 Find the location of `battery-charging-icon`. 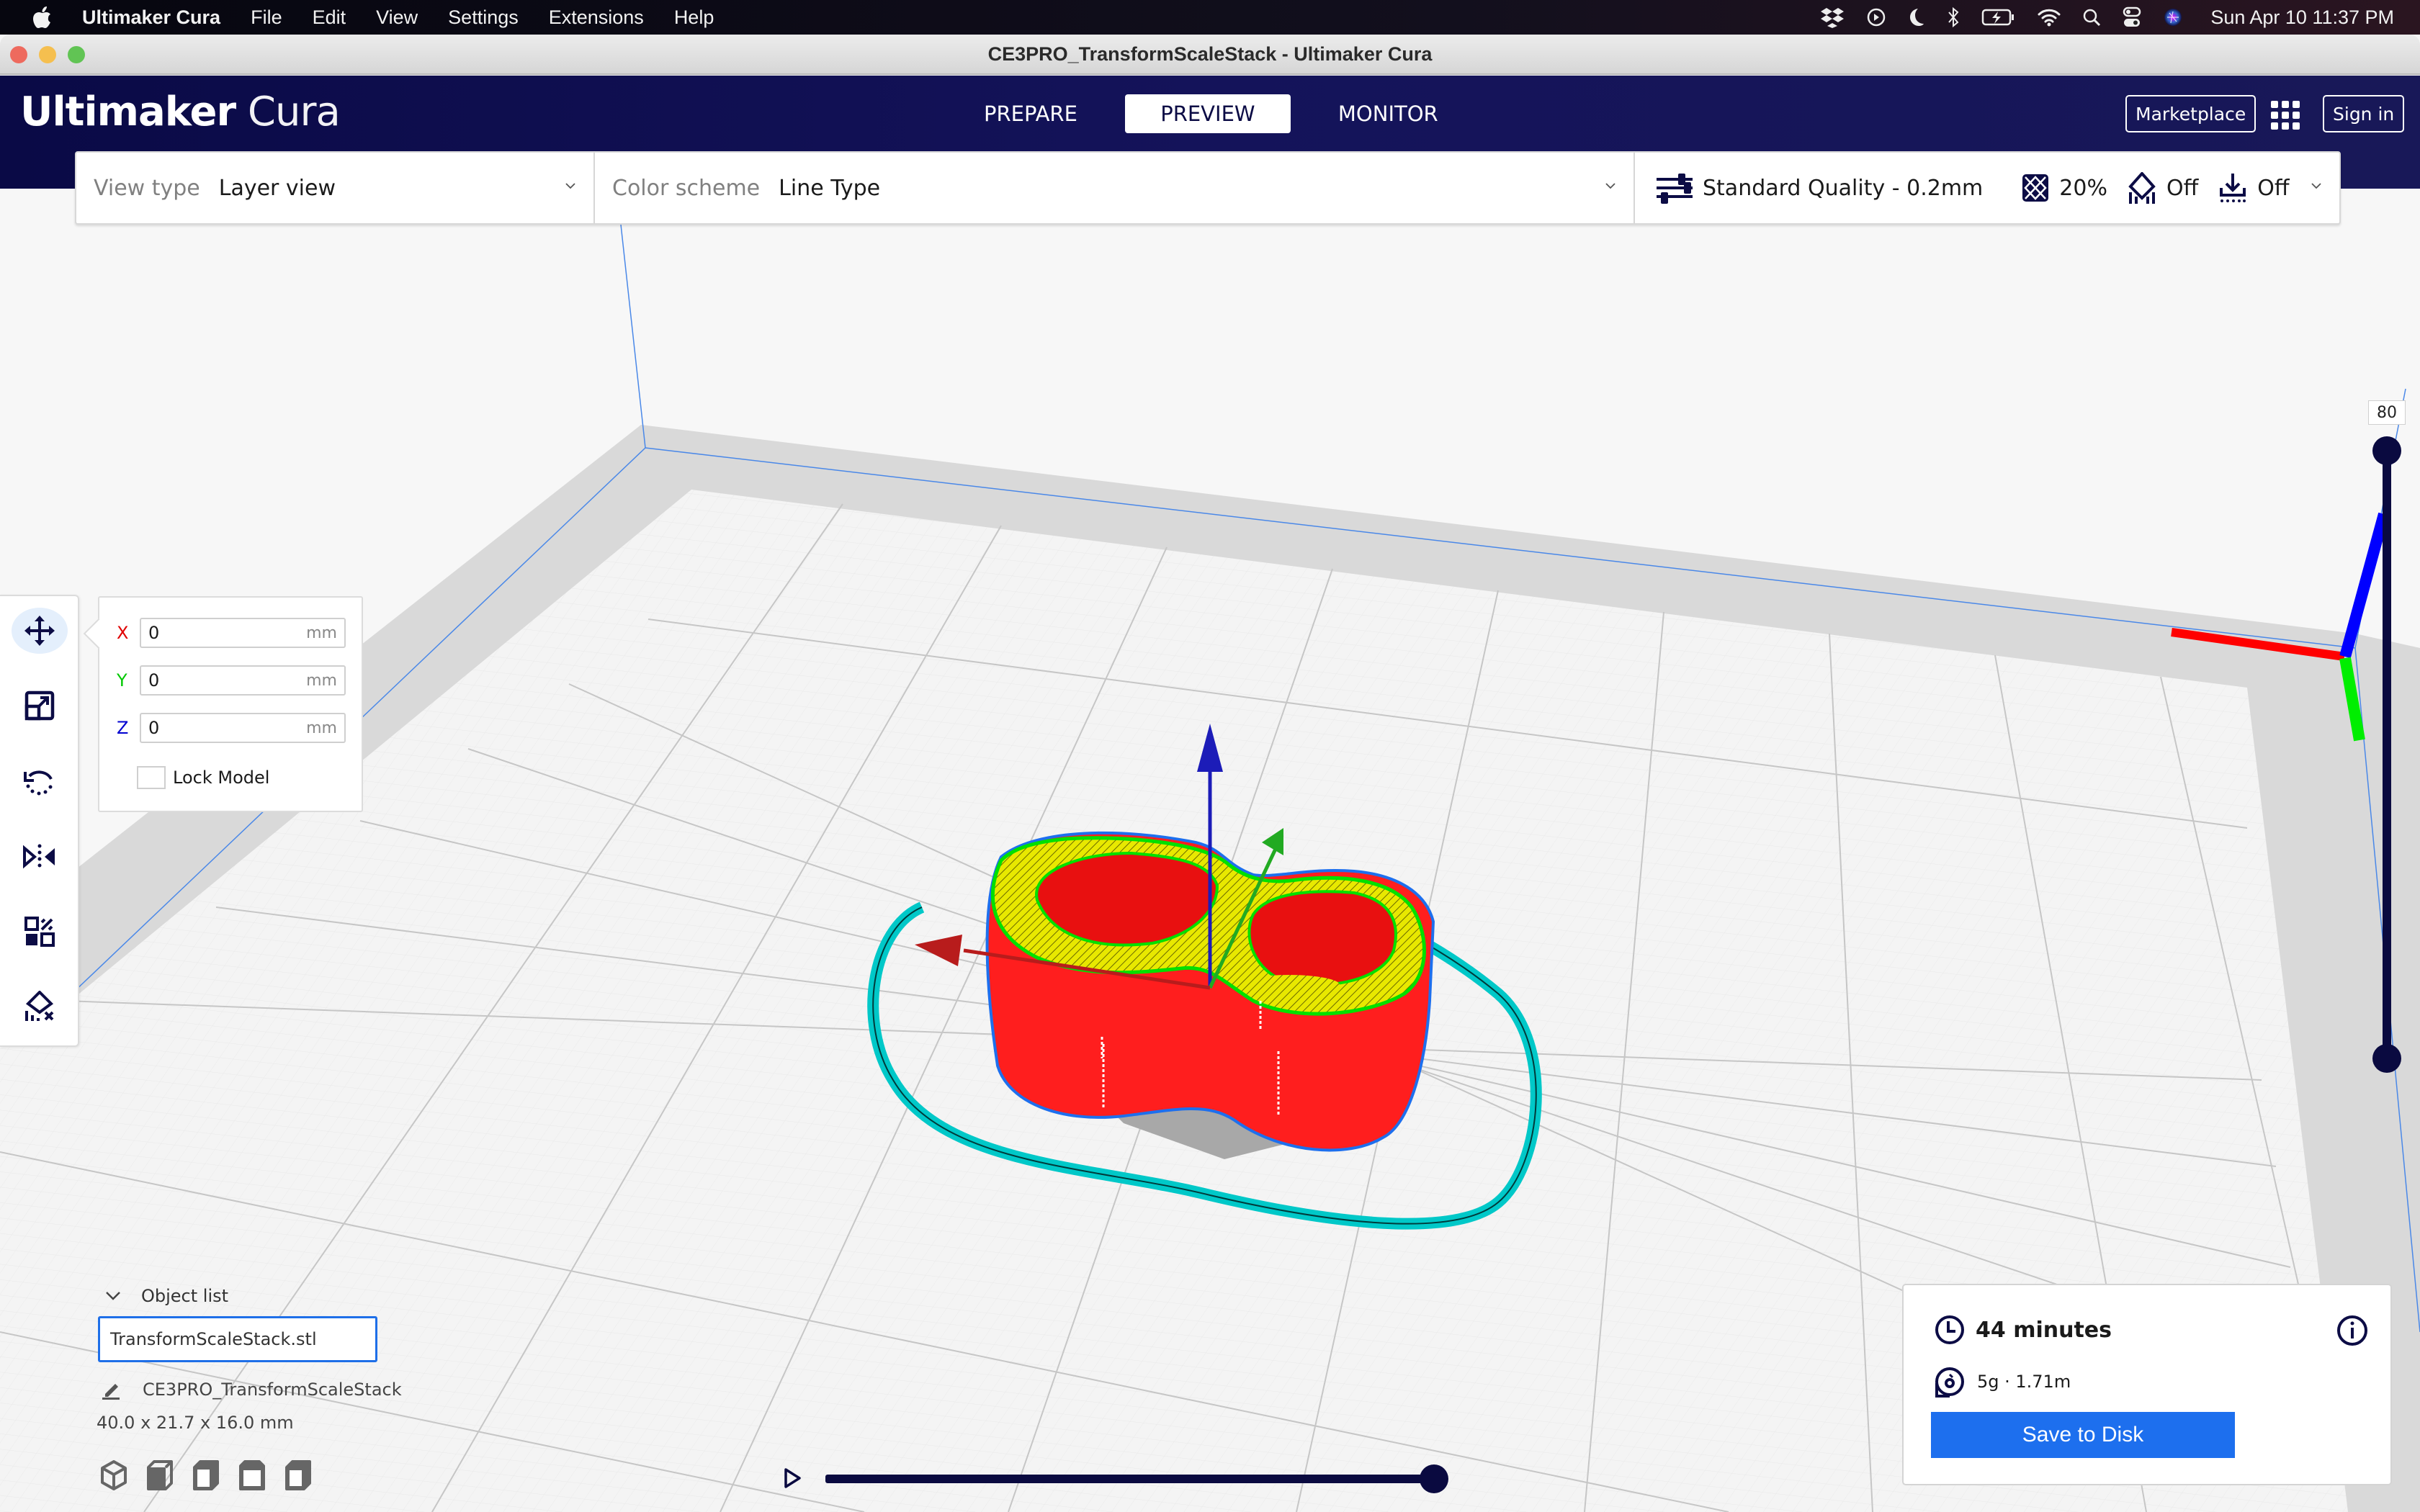

battery-charging-icon is located at coordinates (1999, 17).